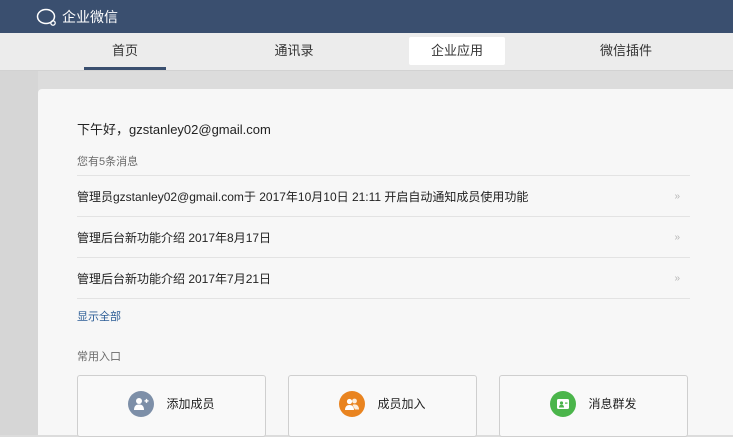  Describe the element at coordinates (563, 404) in the screenshot. I see `broadcast-icon` at that location.